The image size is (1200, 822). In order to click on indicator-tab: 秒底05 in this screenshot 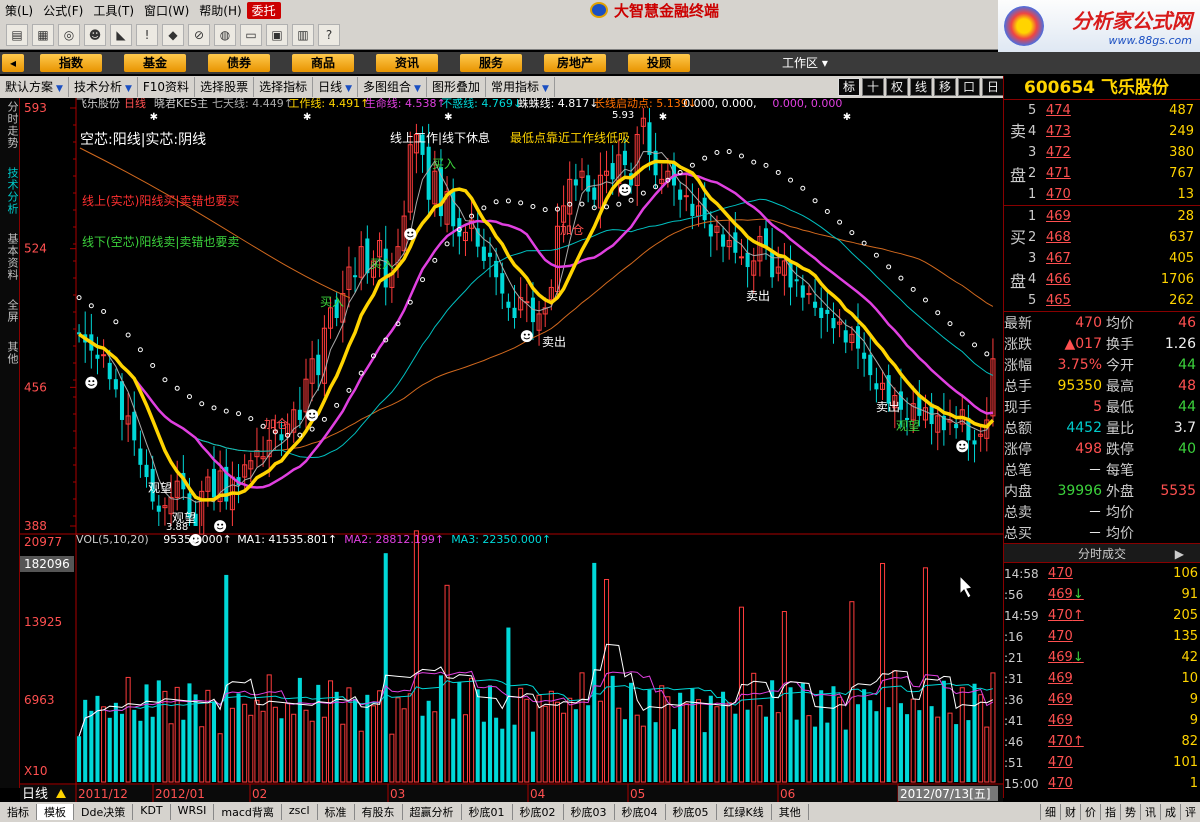, I will do `click(691, 812)`.